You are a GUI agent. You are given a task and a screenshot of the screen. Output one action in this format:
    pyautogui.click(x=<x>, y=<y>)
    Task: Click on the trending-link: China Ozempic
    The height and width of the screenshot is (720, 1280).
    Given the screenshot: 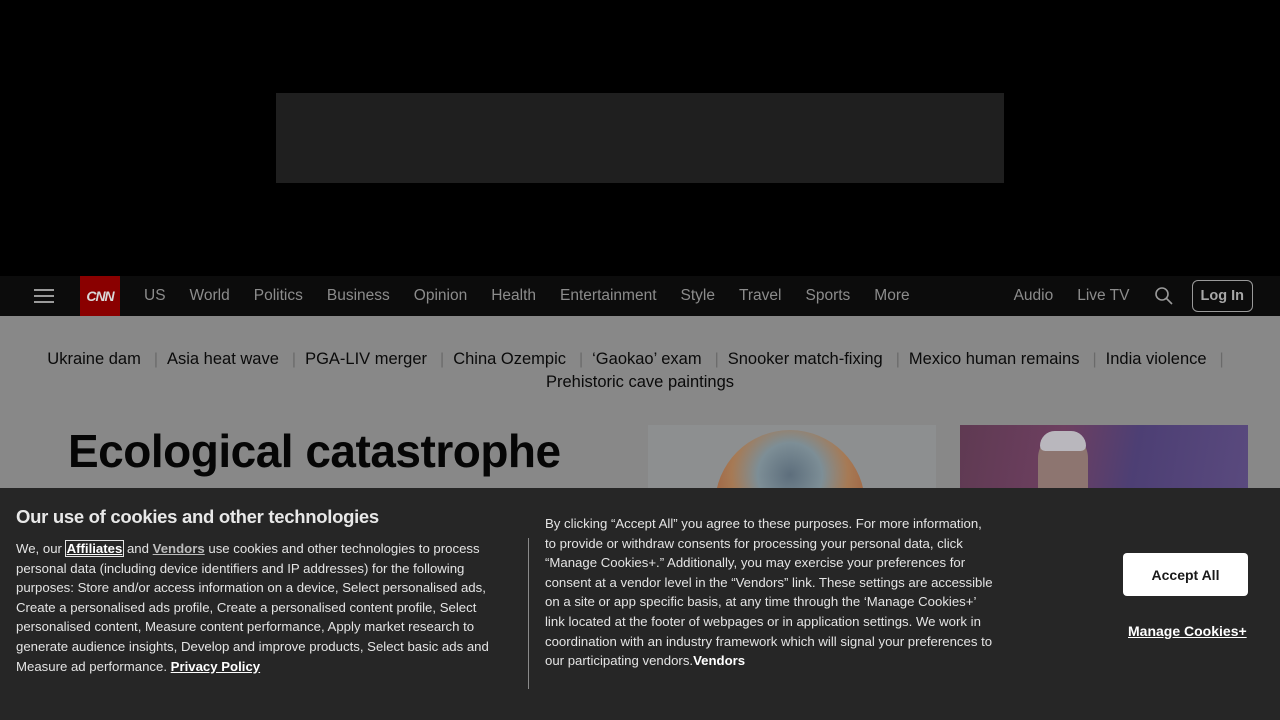 What is the action you would take?
    pyautogui.click(x=509, y=359)
    